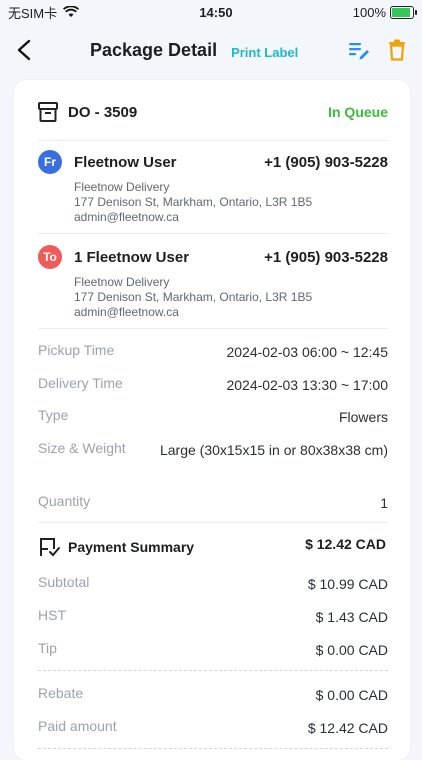 The height and width of the screenshot is (760, 422). Describe the element at coordinates (213, 728) in the screenshot. I see `payment-row-paid: Paid amount $ 12.42 CAD` at that location.